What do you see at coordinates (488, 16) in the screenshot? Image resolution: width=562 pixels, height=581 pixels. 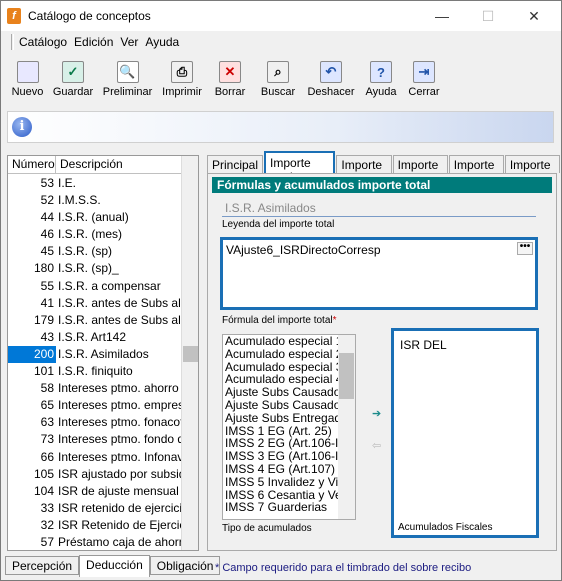 I see `maximize-button: ☐` at bounding box center [488, 16].